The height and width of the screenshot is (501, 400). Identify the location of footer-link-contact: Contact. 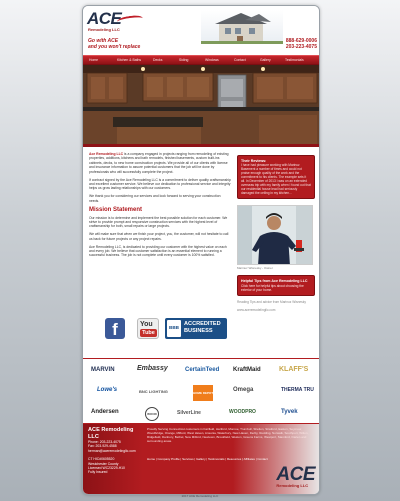
(262, 459).